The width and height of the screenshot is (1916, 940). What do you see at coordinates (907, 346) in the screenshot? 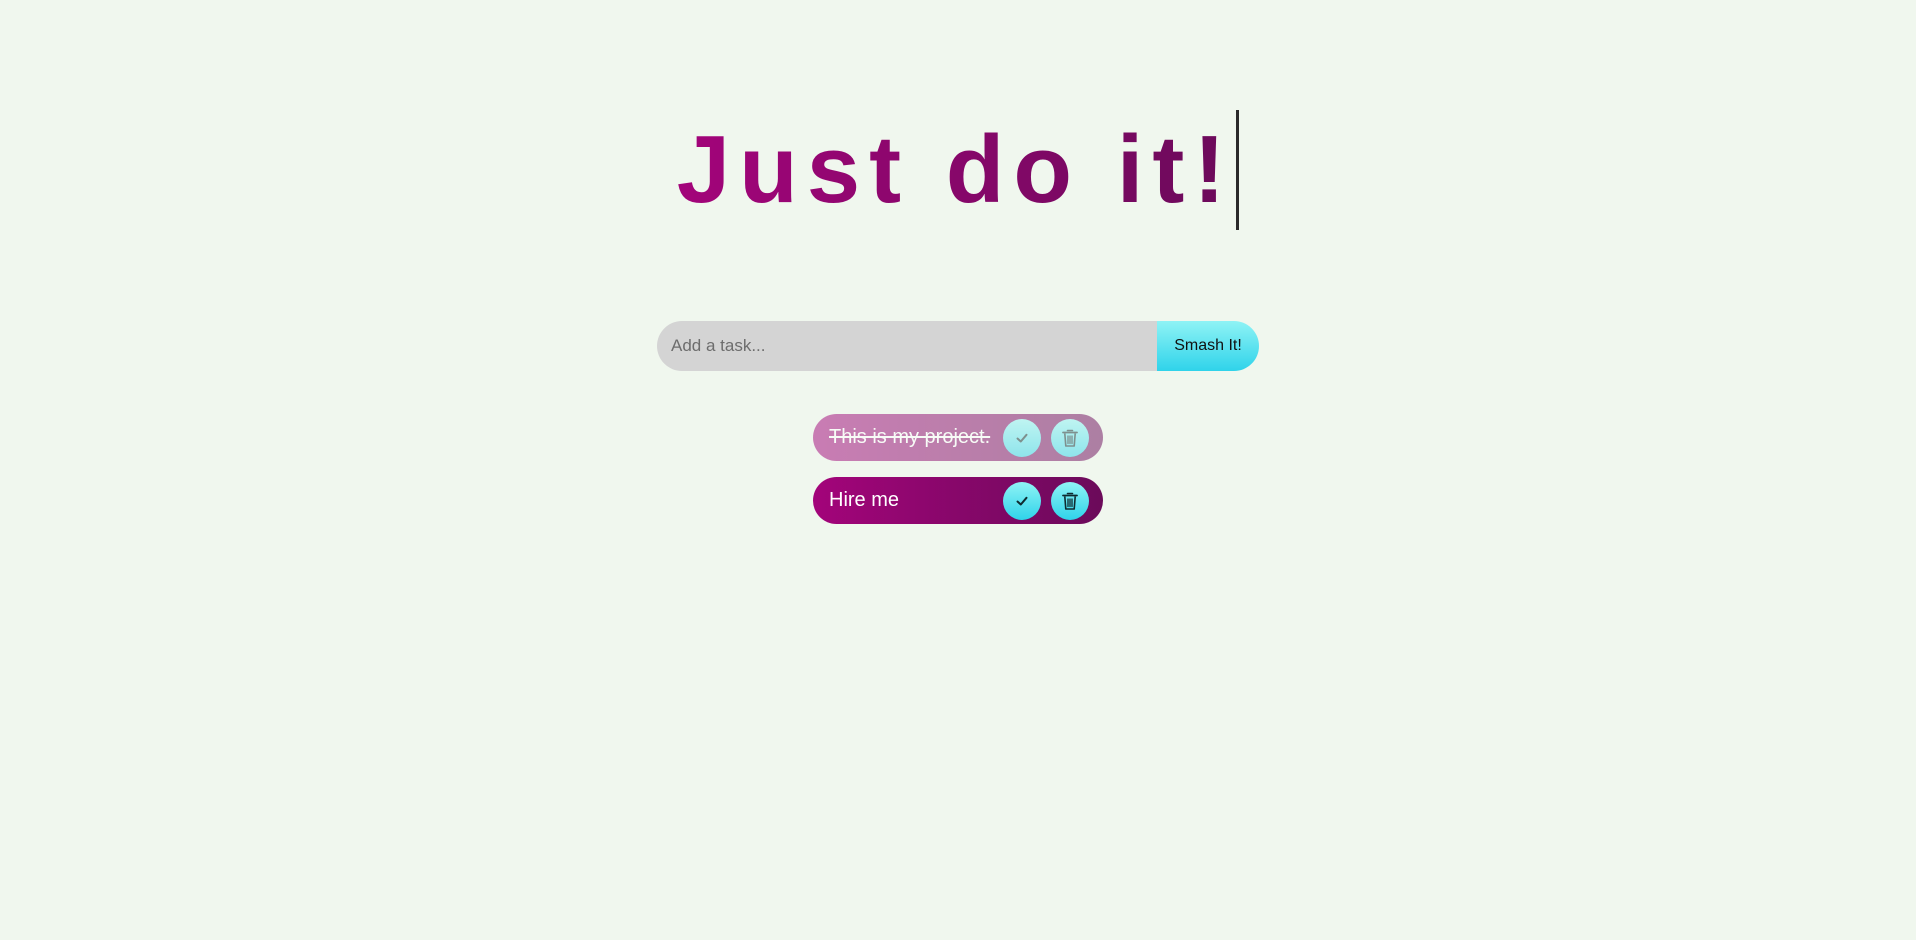
I see `task-input` at bounding box center [907, 346].